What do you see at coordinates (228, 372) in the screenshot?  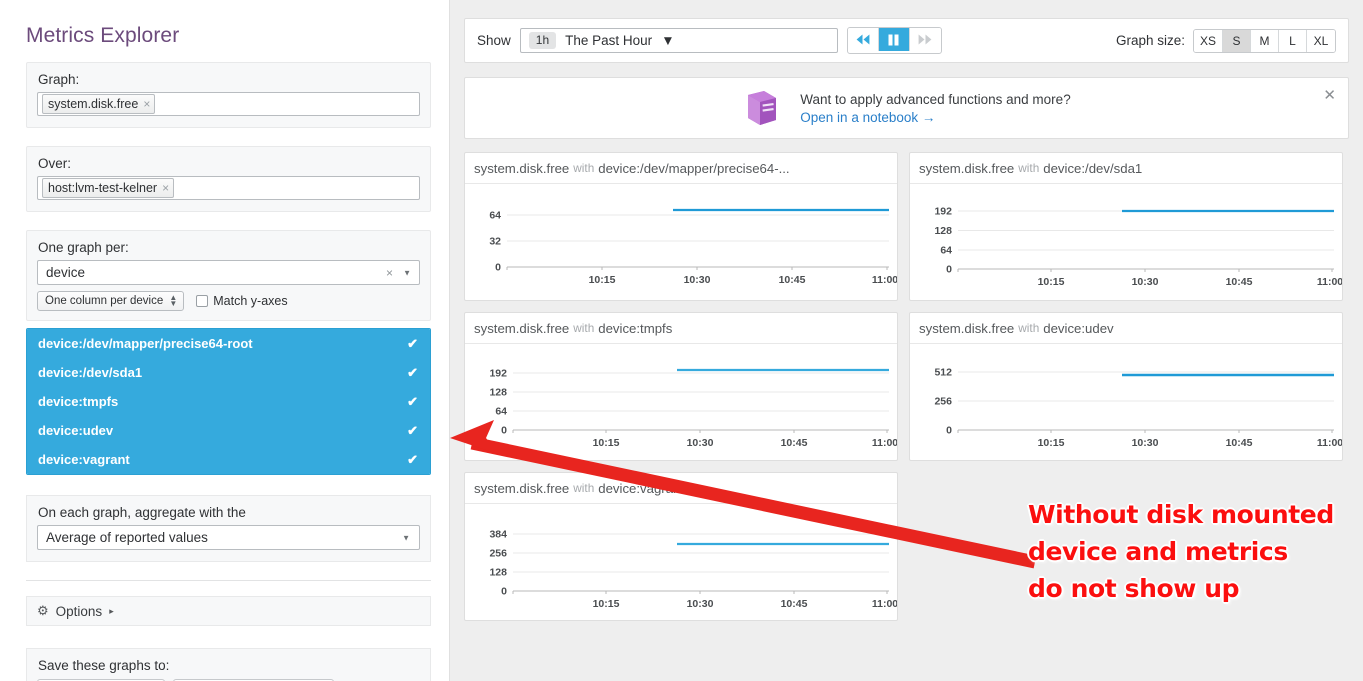 I see `list-item: device:/dev/sda1 ✔` at bounding box center [228, 372].